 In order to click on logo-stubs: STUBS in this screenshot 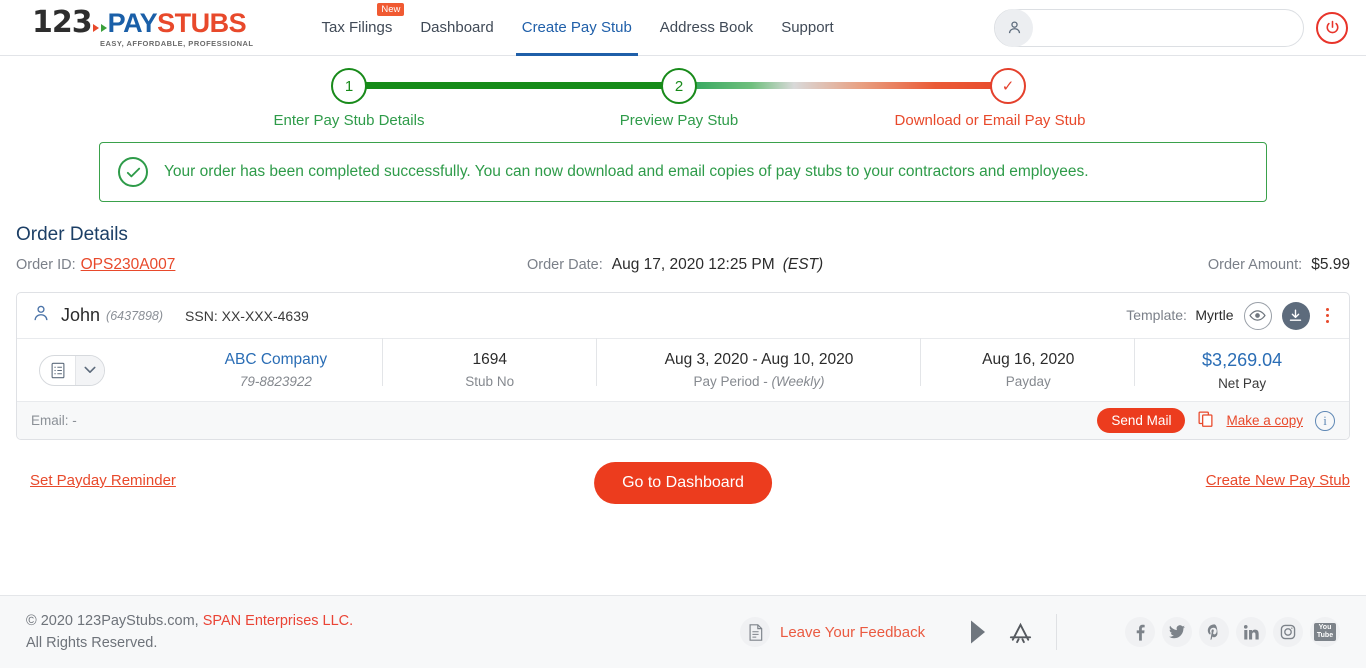, I will do `click(202, 22)`.